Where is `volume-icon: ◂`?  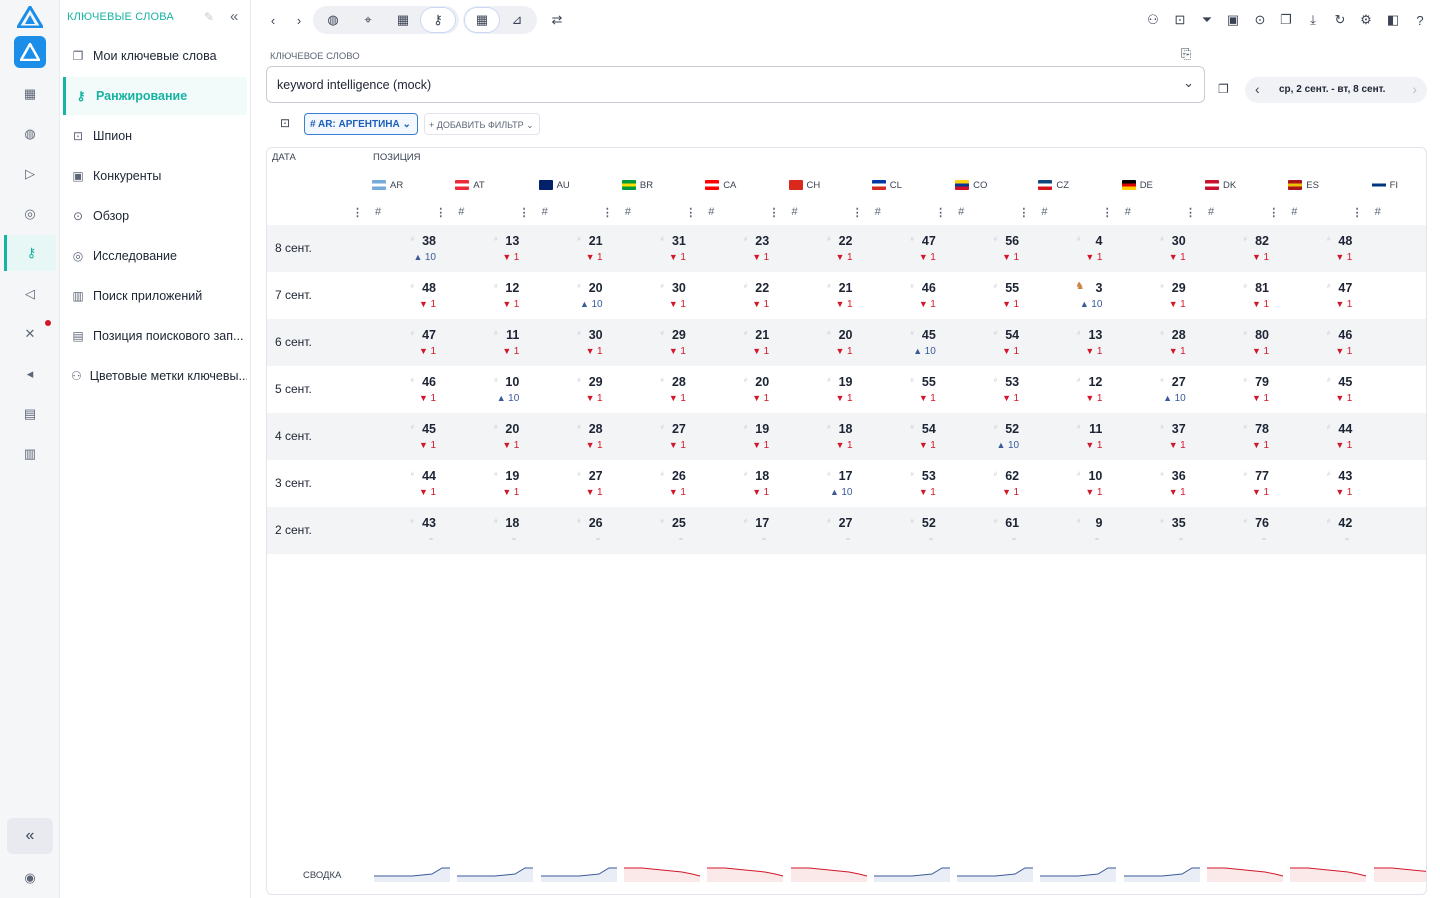
volume-icon: ◂ is located at coordinates (30, 374).